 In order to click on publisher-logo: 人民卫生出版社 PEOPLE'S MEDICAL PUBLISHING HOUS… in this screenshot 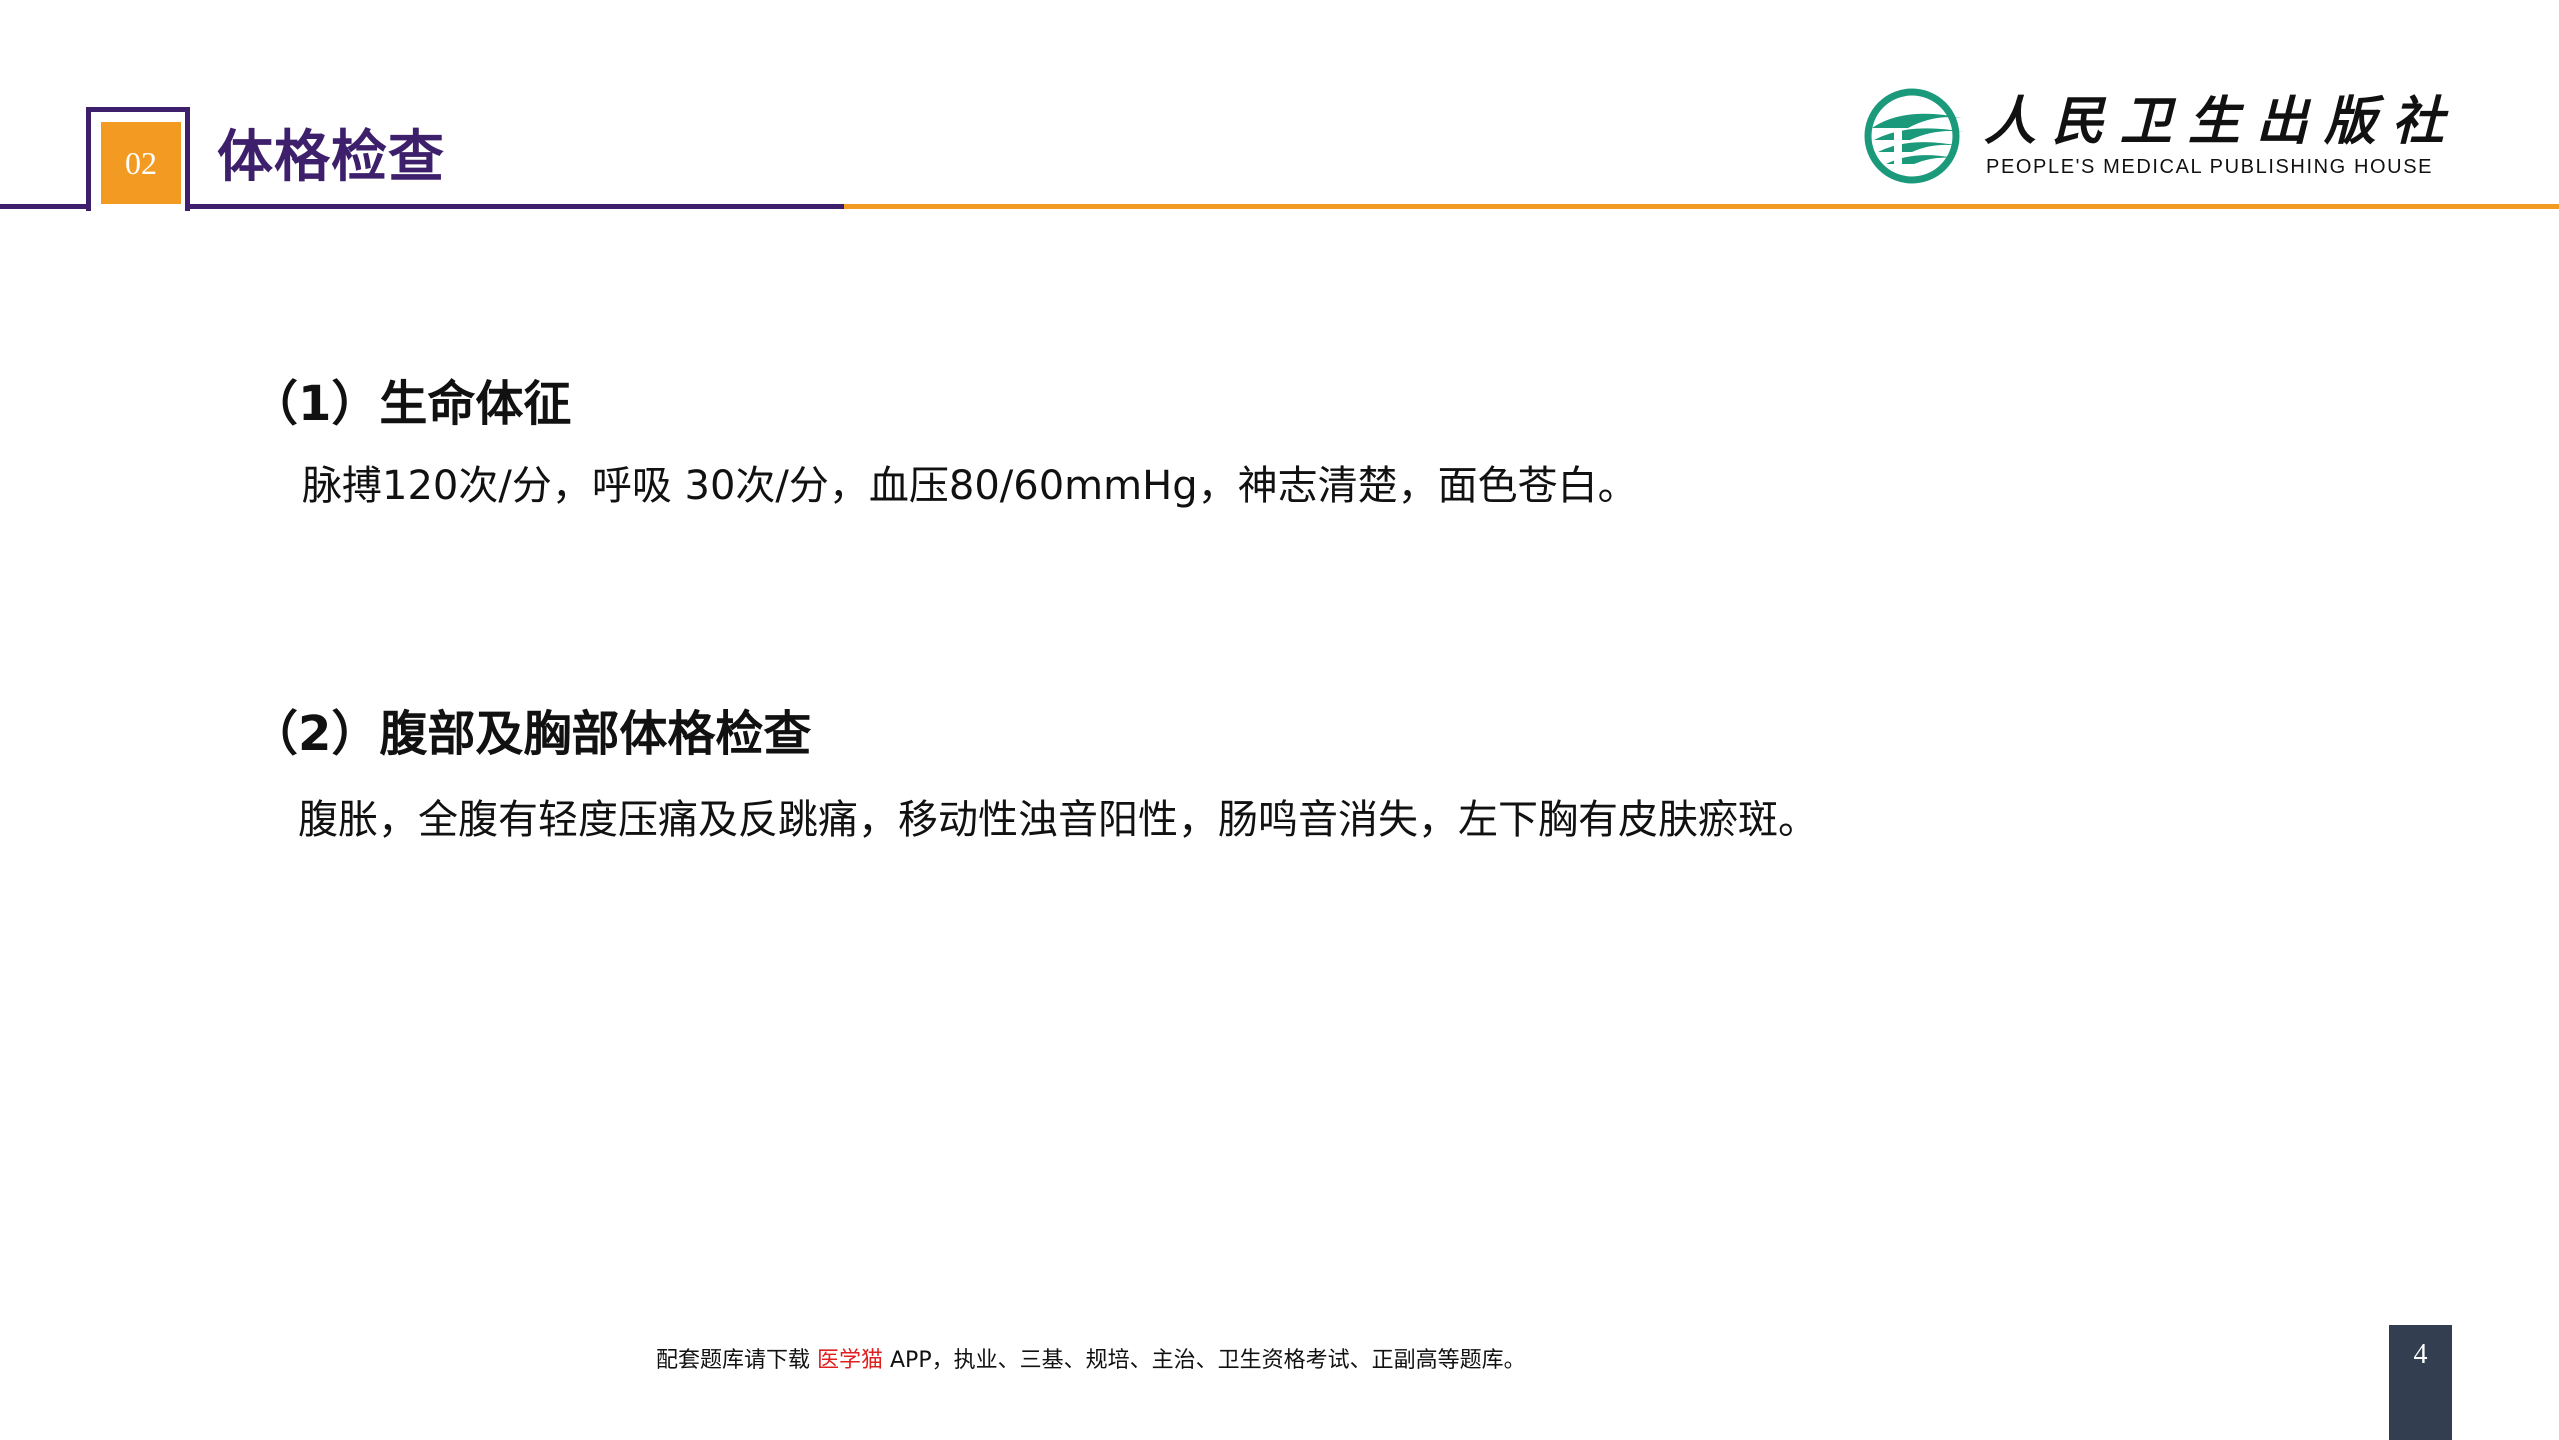, I will do `click(2154, 138)`.